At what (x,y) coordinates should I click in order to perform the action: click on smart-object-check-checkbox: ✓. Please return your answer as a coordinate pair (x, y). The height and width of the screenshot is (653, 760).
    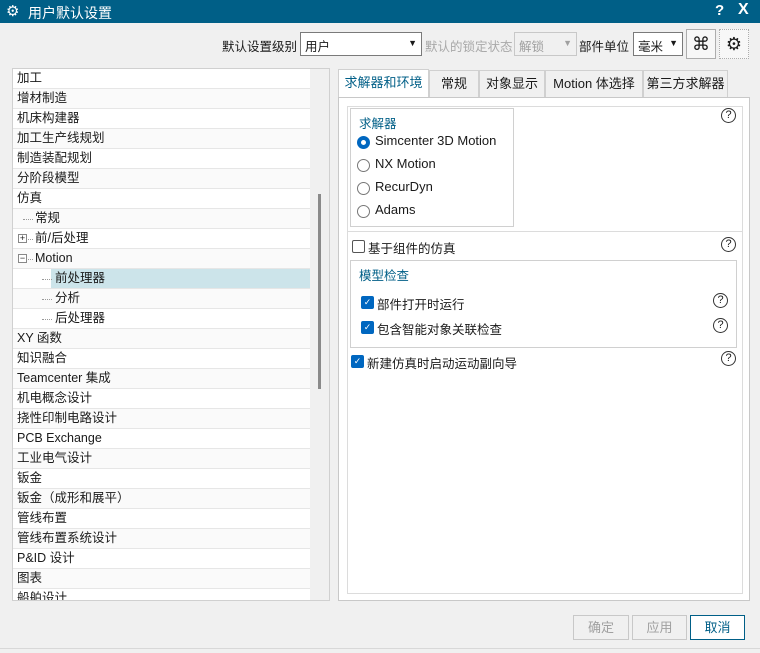
    Looking at the image, I should click on (367, 327).